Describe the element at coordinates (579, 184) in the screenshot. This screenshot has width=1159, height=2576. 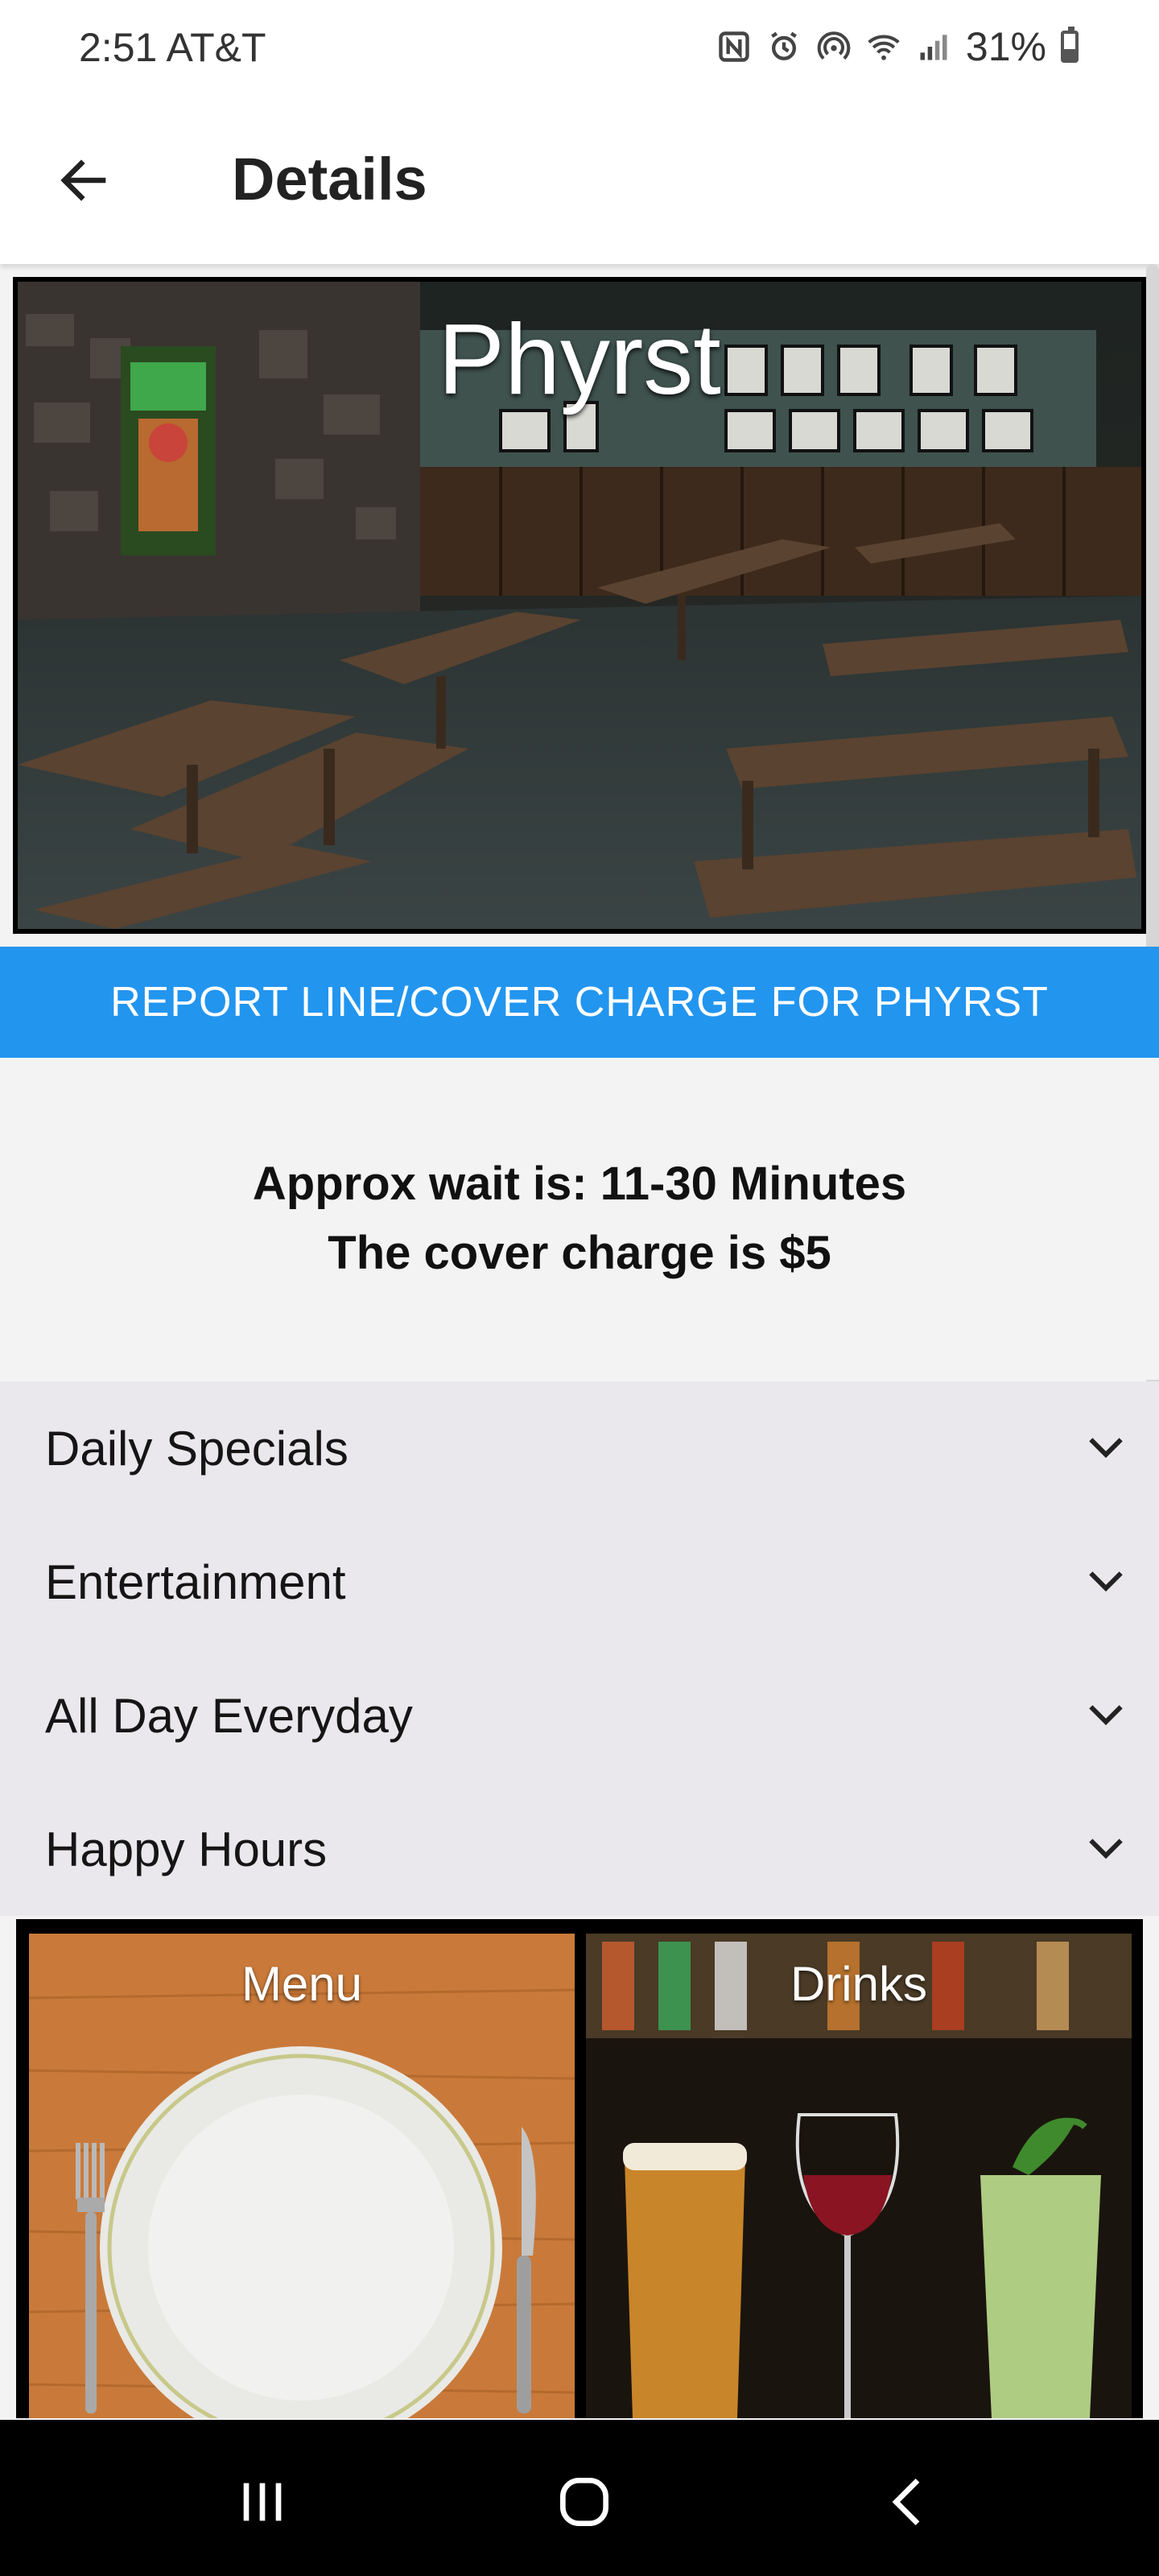
I see `app-bar: Details` at that location.